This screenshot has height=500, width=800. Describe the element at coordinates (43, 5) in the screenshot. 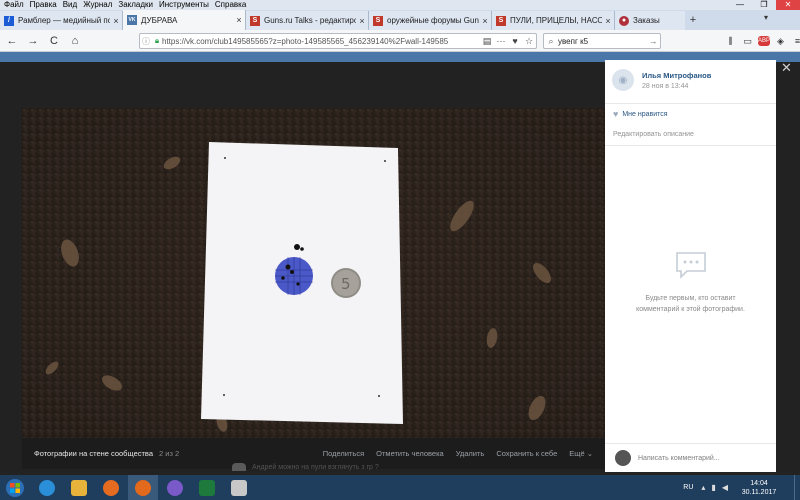

I see `menu-edit: Правка` at that location.